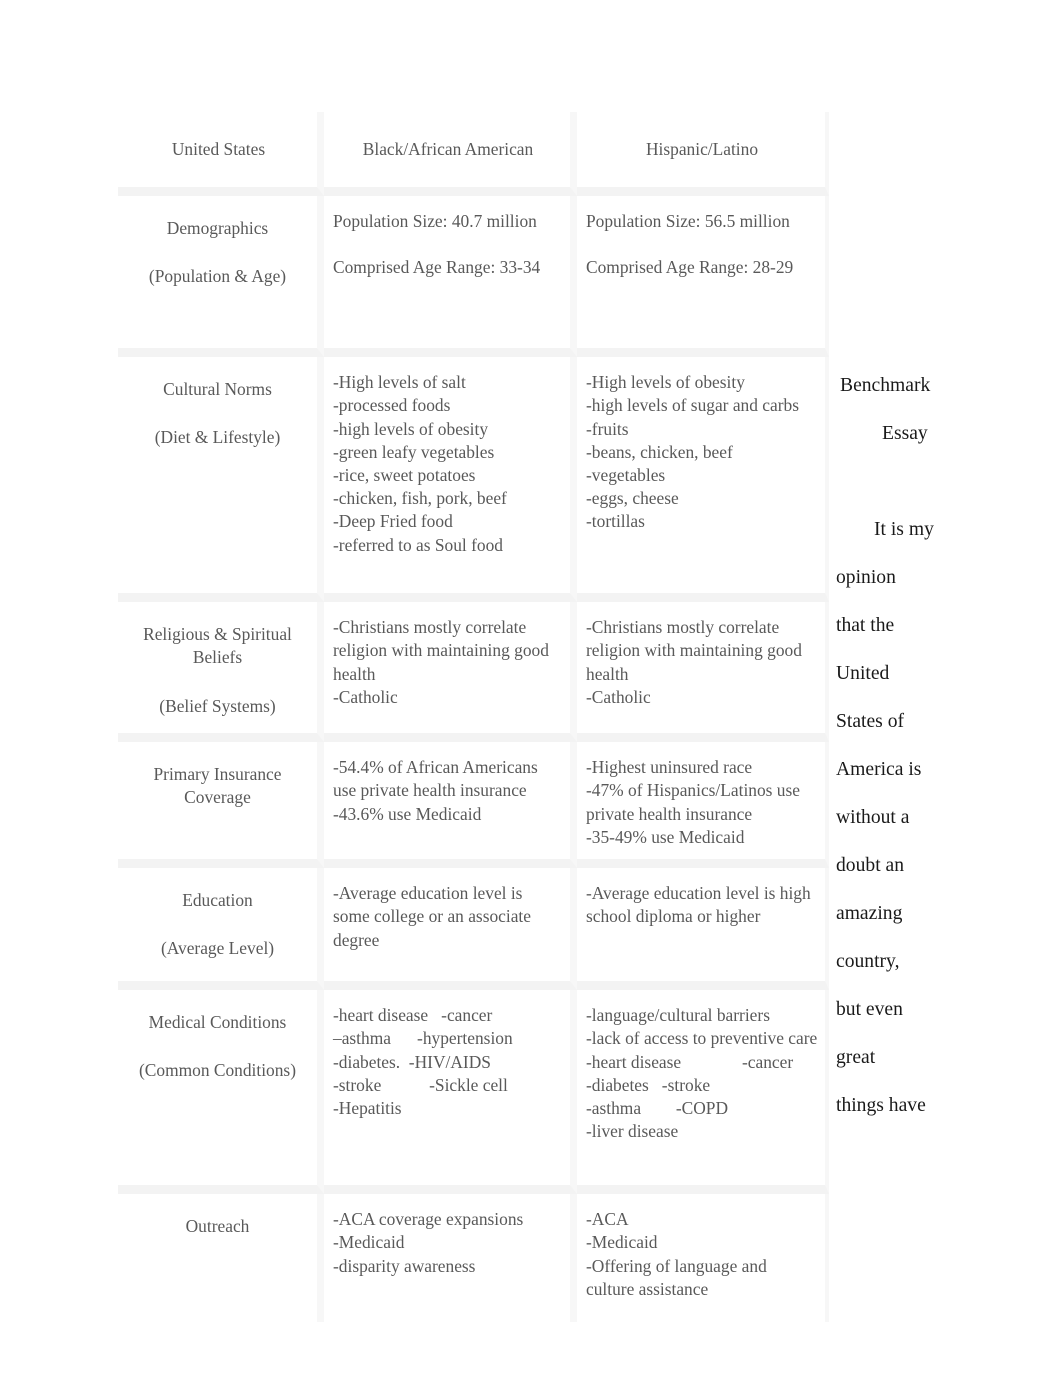 The width and height of the screenshot is (1062, 1376). Describe the element at coordinates (217, 276) in the screenshot. I see `row-label-sub: (Population & Age)` at that location.